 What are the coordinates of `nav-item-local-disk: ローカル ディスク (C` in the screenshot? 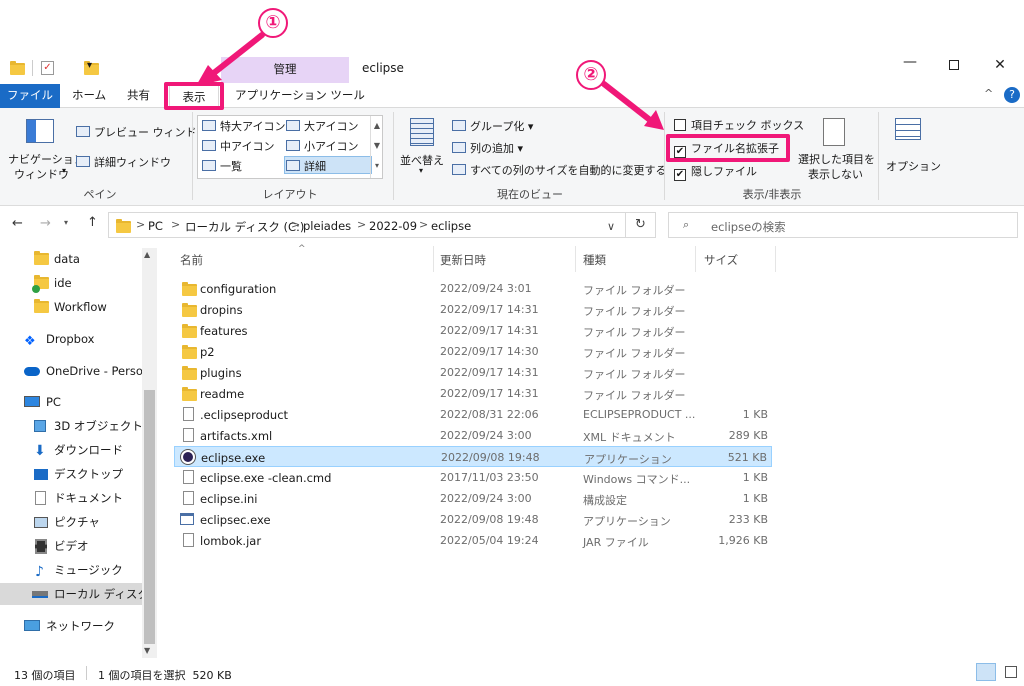 It's located at (71, 594).